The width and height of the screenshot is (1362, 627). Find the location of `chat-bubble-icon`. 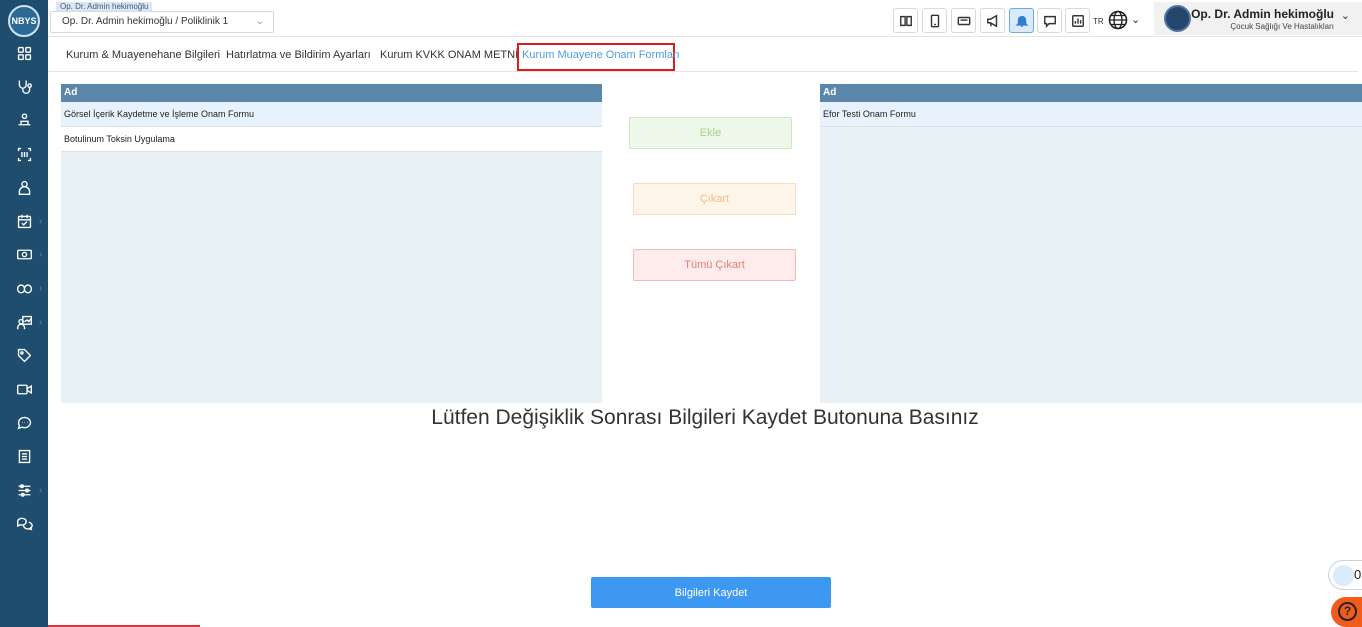

chat-bubble-icon is located at coordinates (24, 422).